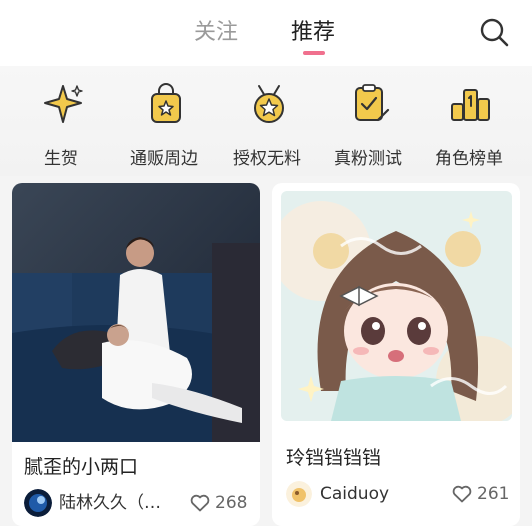 The height and width of the screenshot is (526, 532). I want to click on shopping-bag-icon, so click(166, 103).